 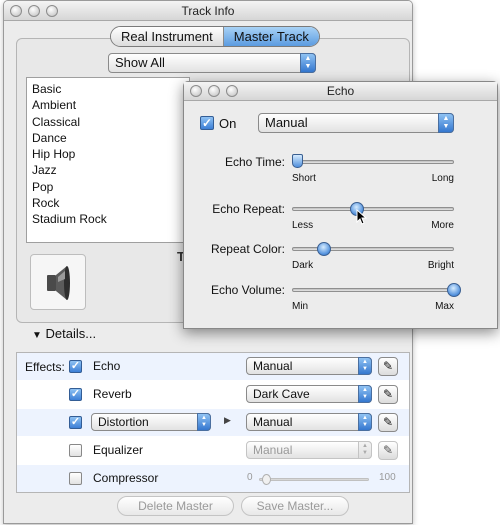 What do you see at coordinates (75, 394) in the screenshot?
I see `reverb-checkbox: ✓` at bounding box center [75, 394].